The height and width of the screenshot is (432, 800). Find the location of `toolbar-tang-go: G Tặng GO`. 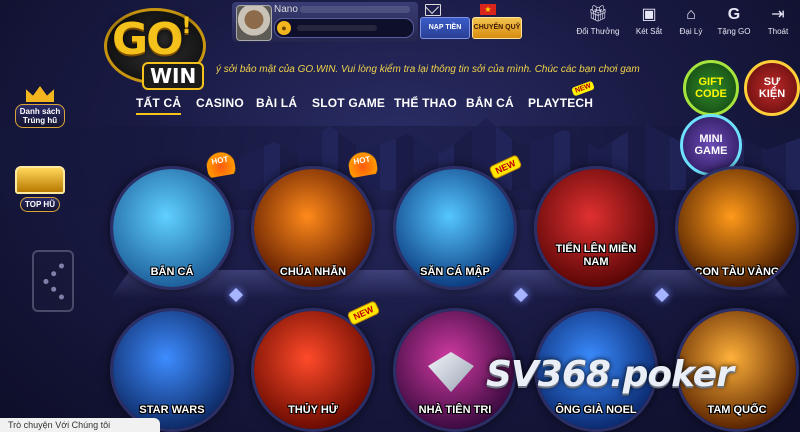

toolbar-tang-go: G Tặng GO is located at coordinates (734, 21).